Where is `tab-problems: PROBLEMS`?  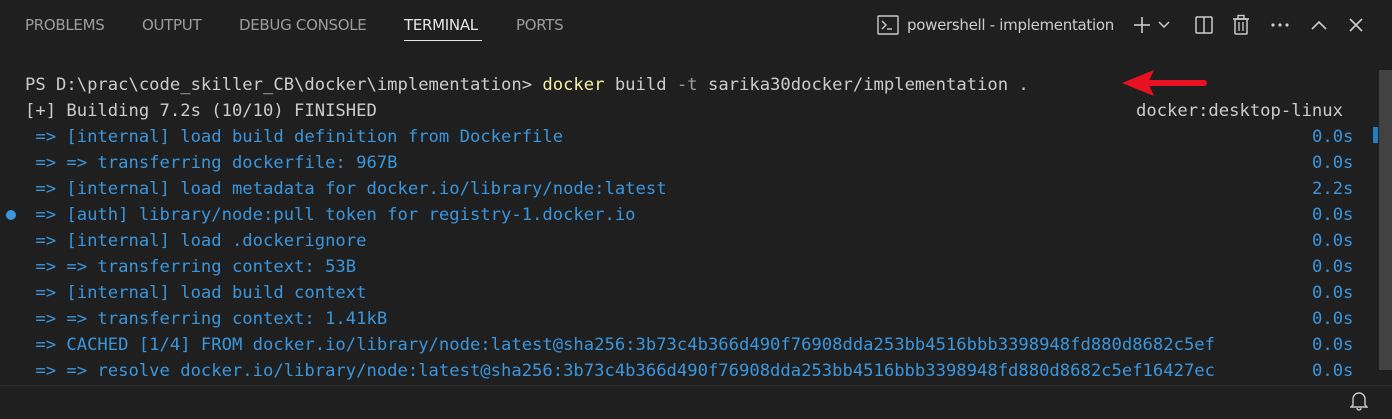
tab-problems: PROBLEMS is located at coordinates (65, 25).